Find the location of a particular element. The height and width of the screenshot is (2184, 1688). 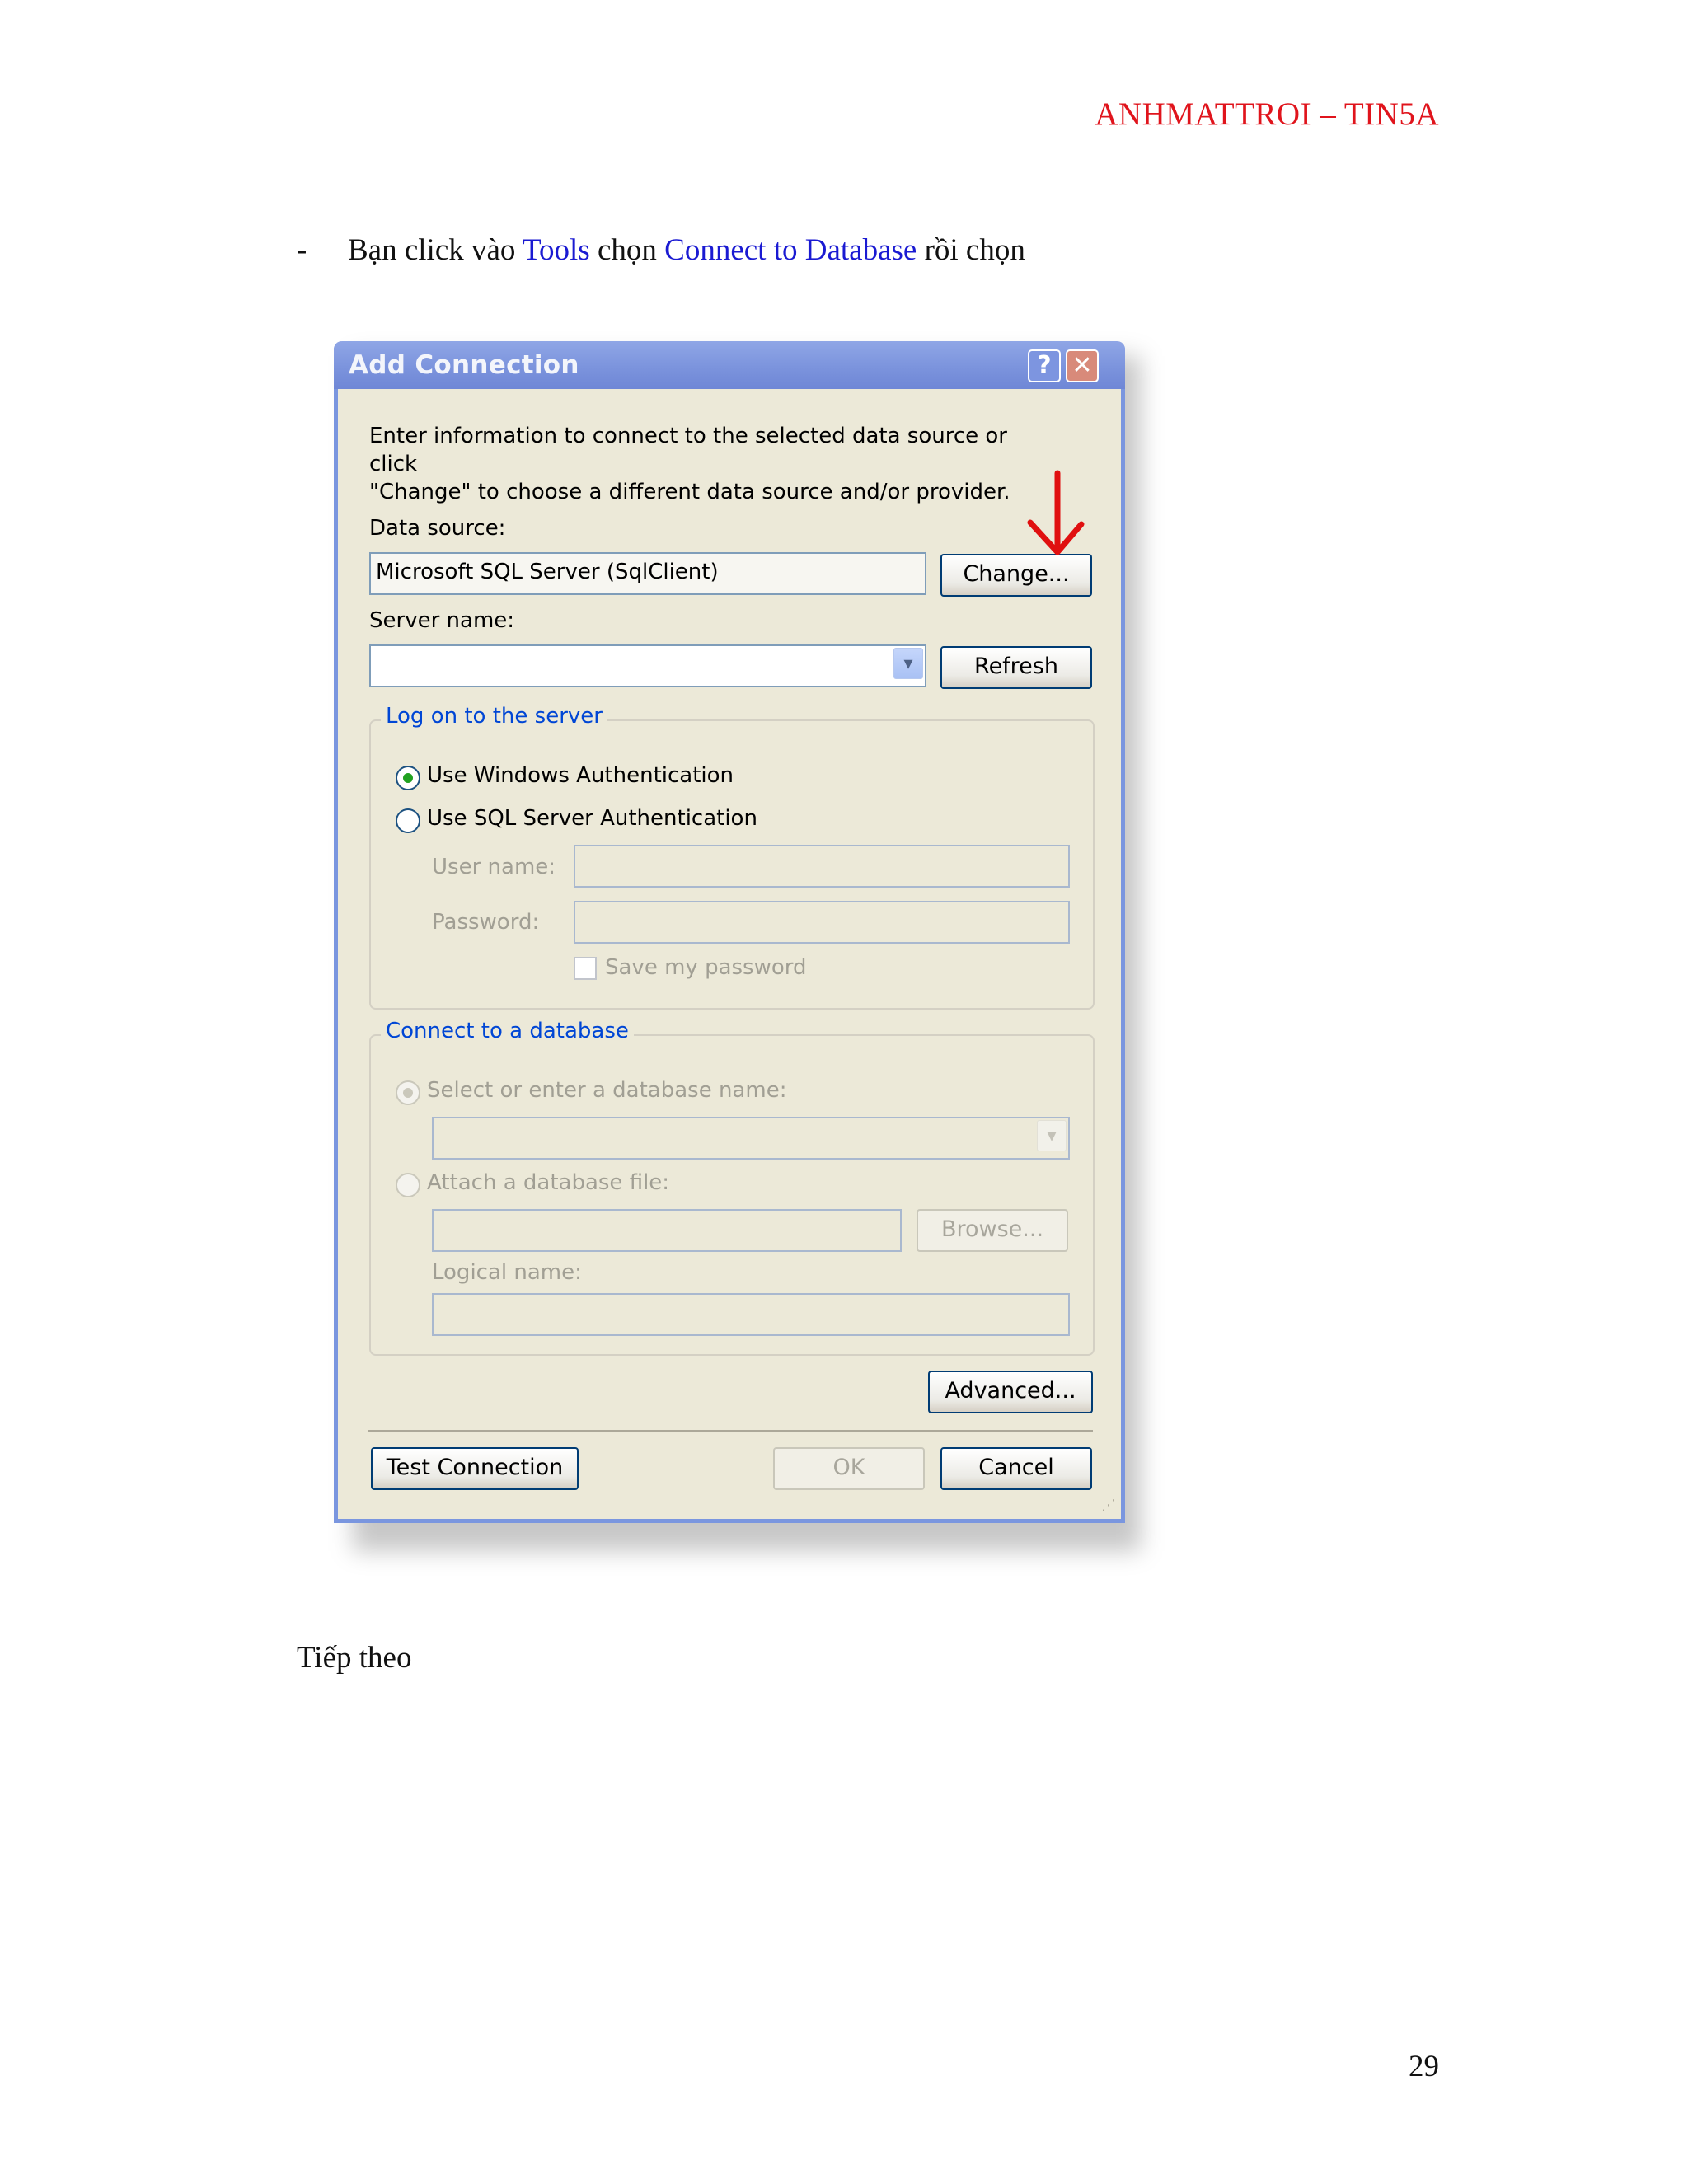

dialog-separator is located at coordinates (730, 1431).